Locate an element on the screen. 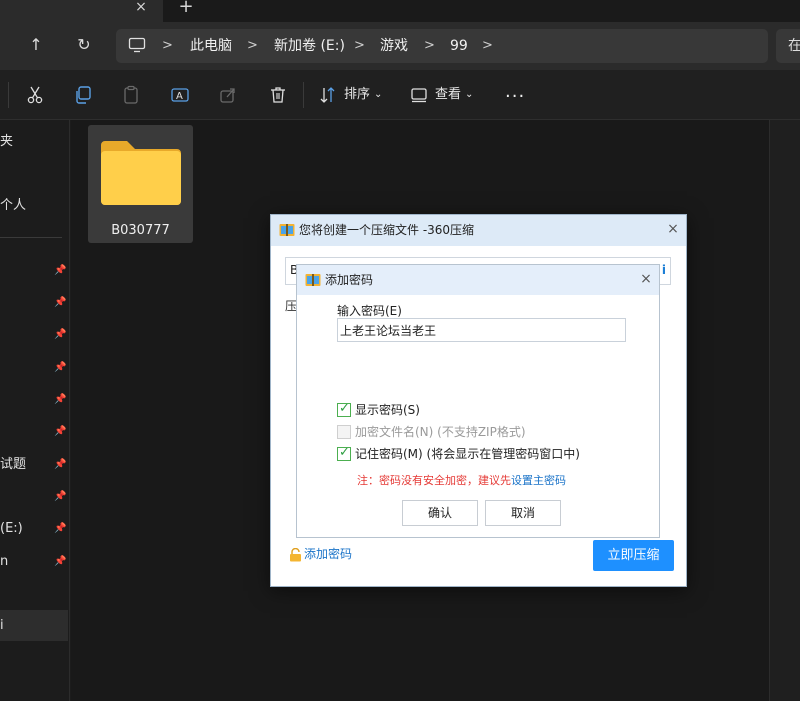  password-label: 输入密码(E) is located at coordinates (369, 311).